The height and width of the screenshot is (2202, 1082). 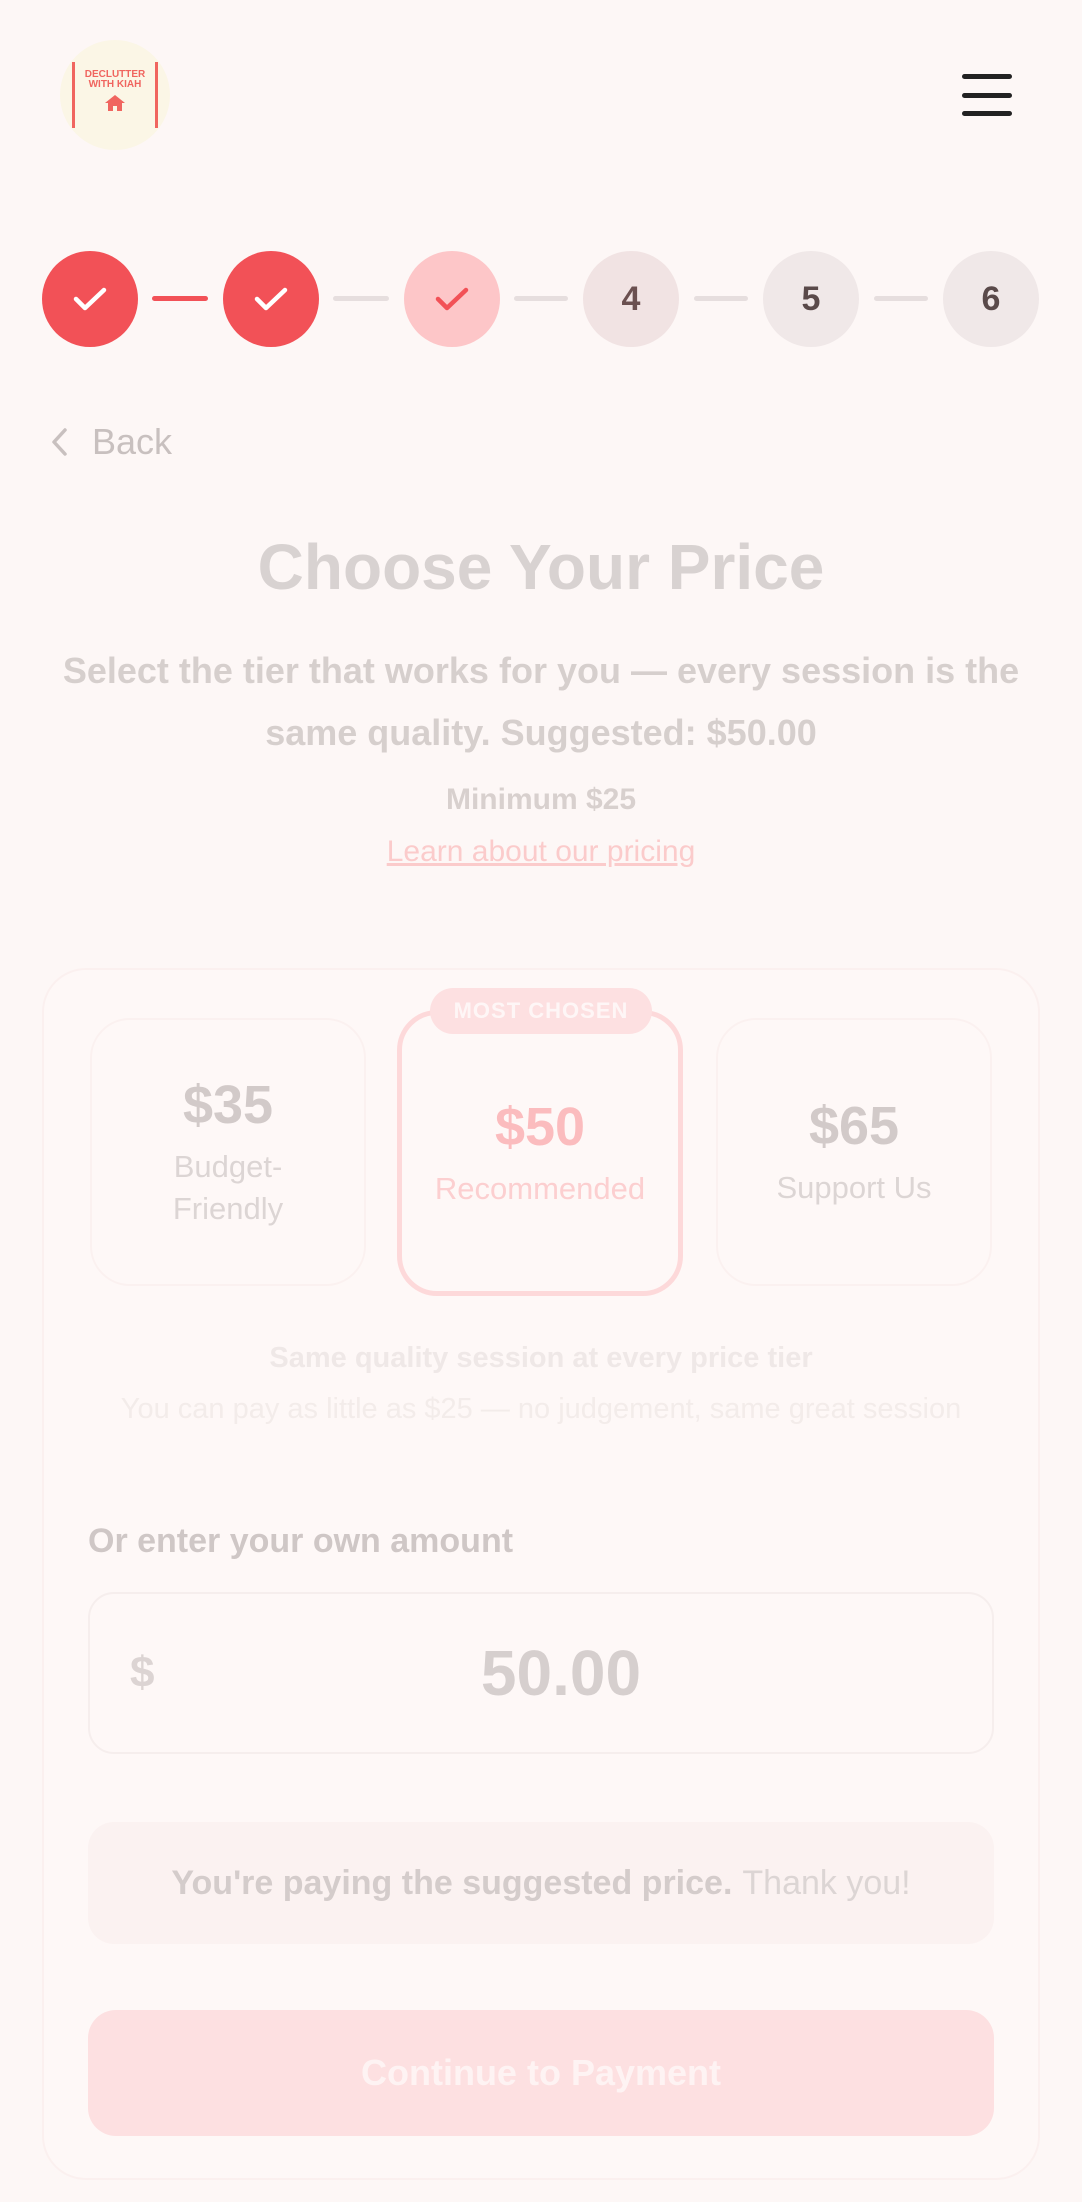 I want to click on tier-price: $50, so click(x=540, y=1127).